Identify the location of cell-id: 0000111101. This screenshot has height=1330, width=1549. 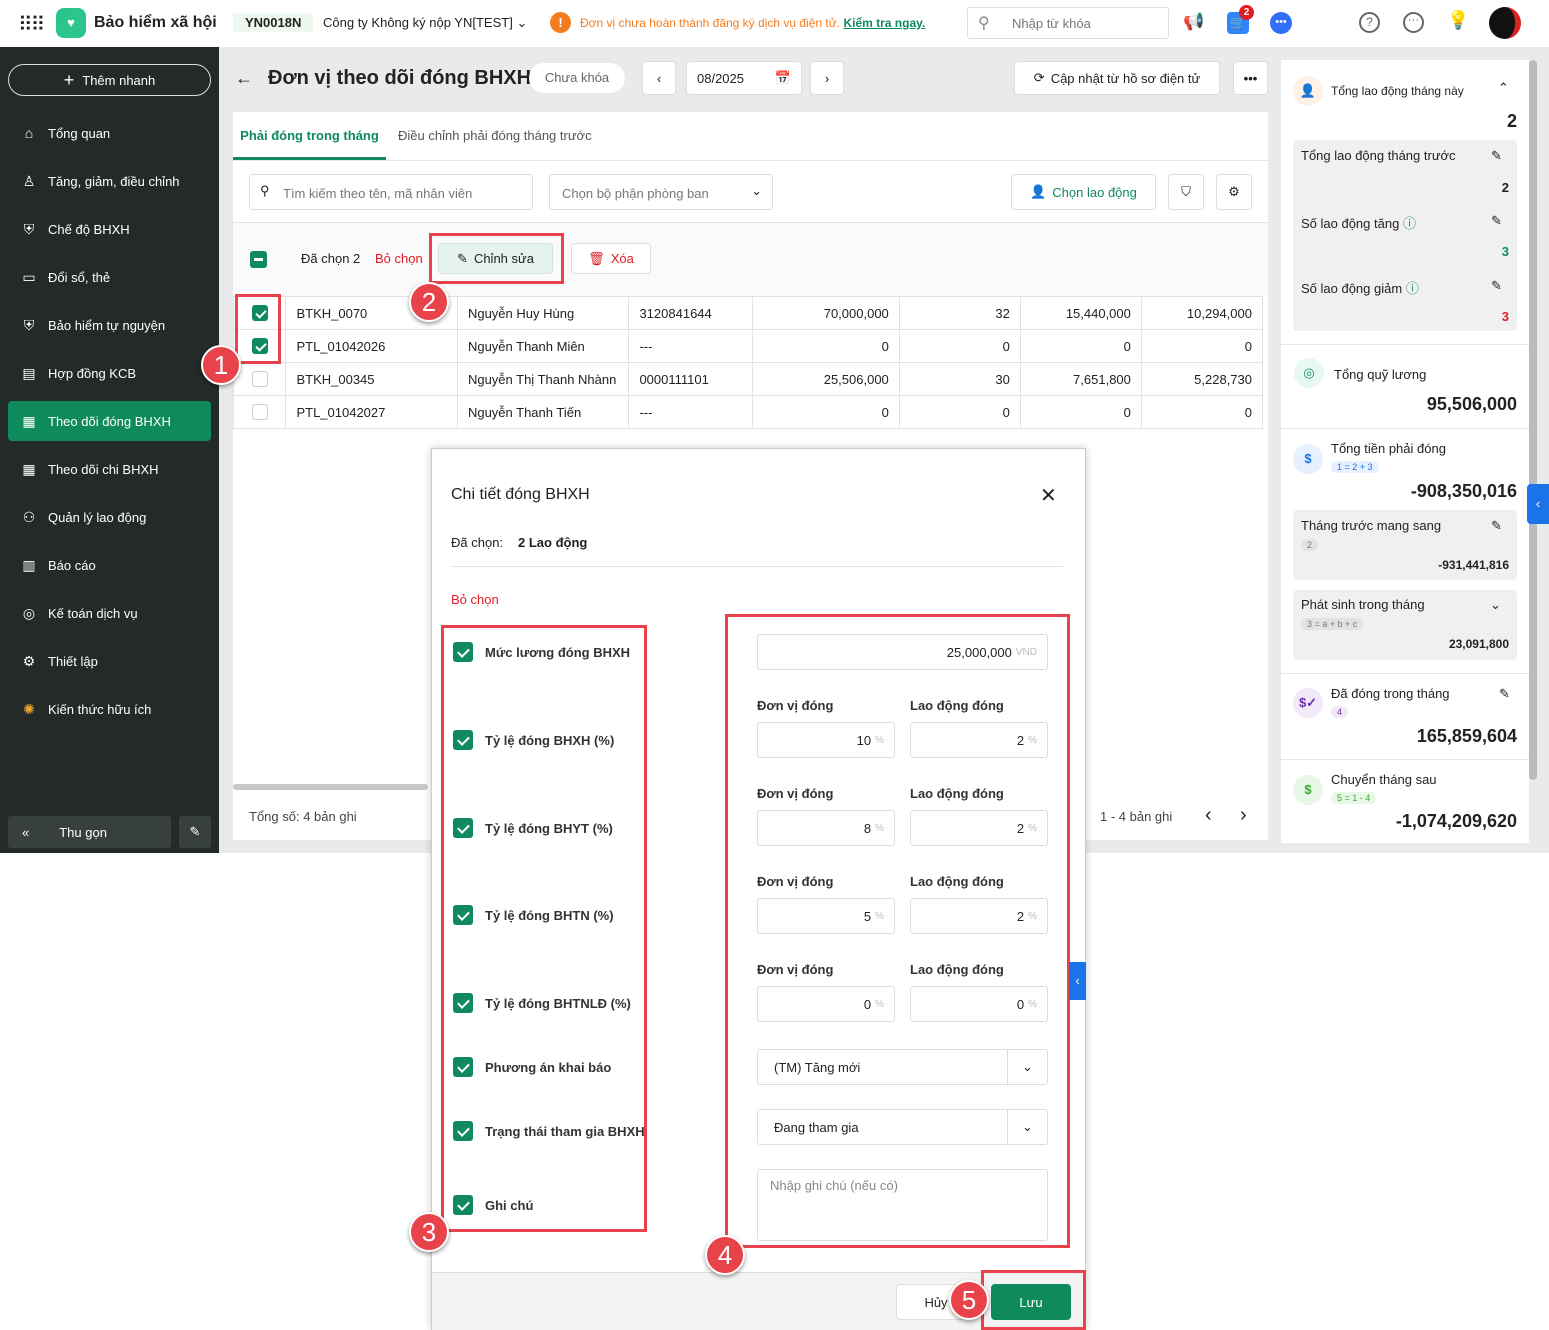
(690, 379).